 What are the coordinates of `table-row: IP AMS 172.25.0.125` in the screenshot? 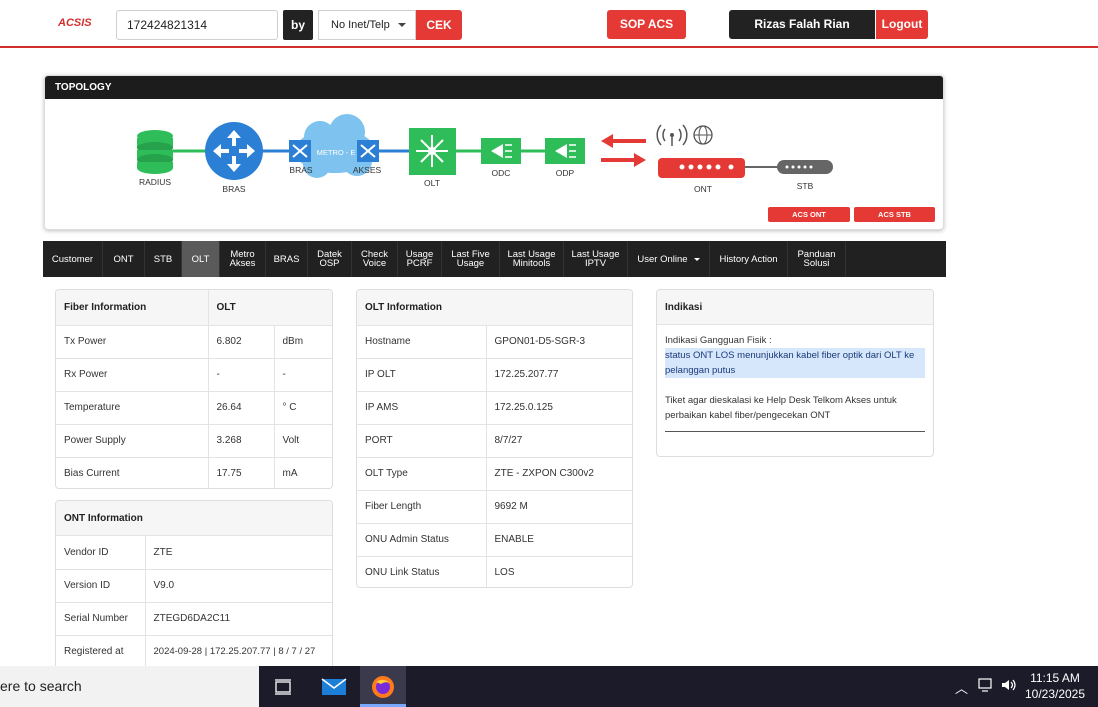 It's located at (494, 408).